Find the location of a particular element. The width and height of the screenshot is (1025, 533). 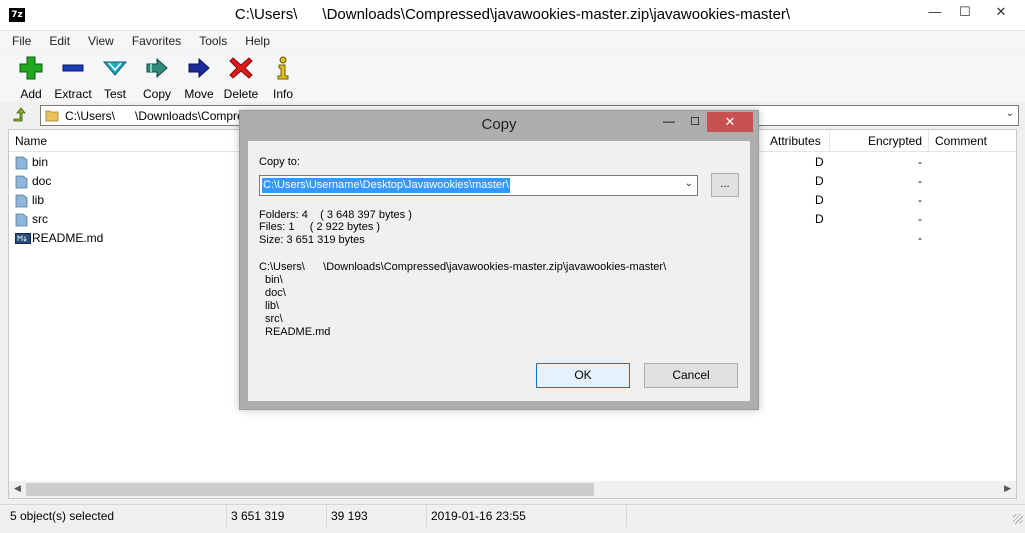

move-label: Move is located at coordinates (199, 94).